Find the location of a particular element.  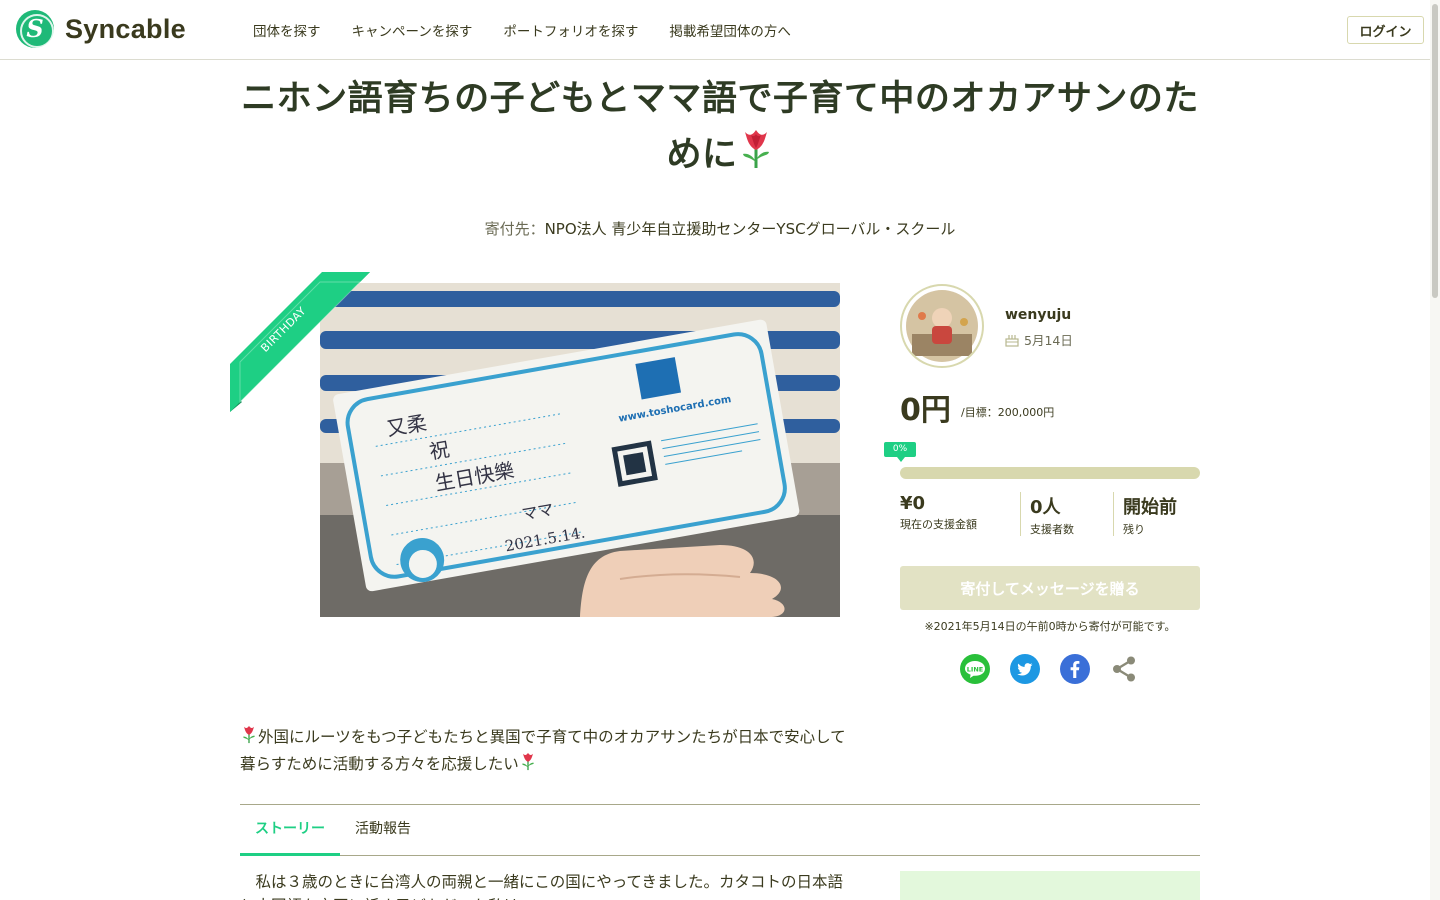

stat-supporters-label: 支援者数 is located at coordinates (1052, 529).